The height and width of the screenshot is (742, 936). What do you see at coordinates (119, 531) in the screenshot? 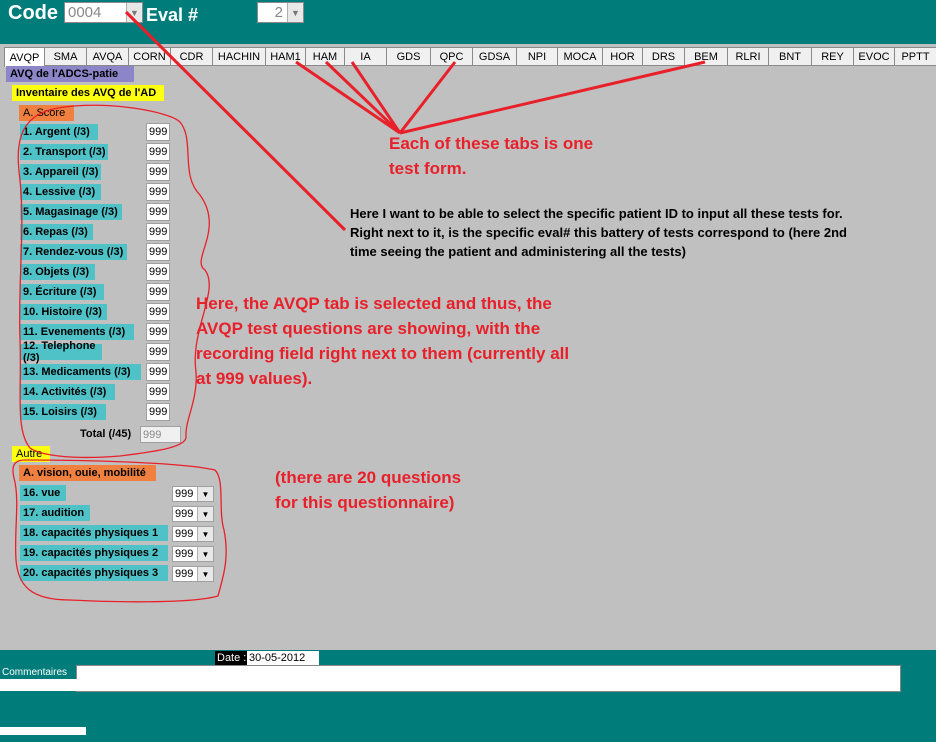
I see `other-circle-outline` at bounding box center [119, 531].